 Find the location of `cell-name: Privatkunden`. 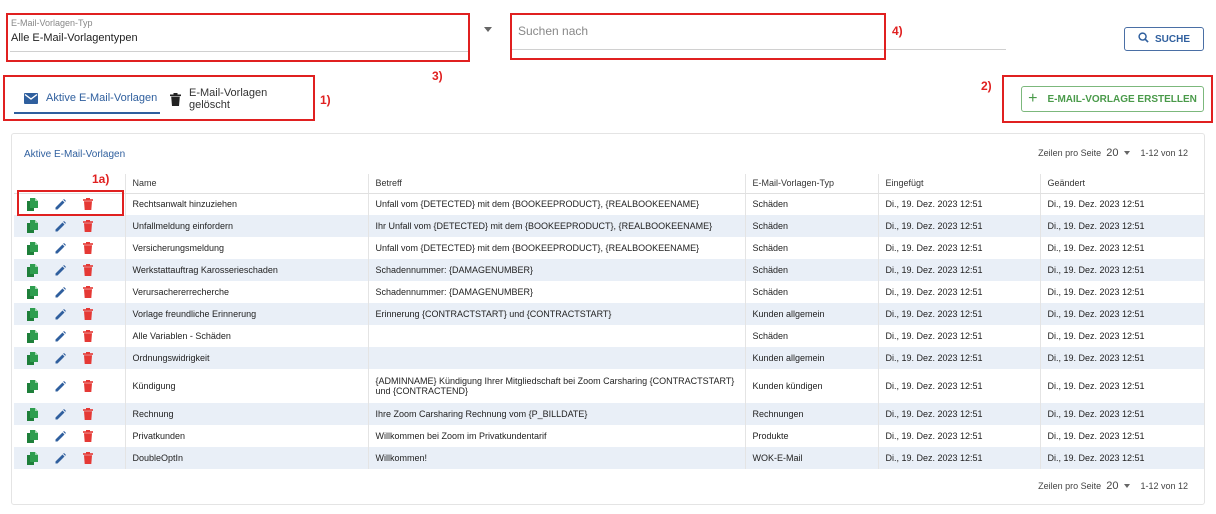

cell-name: Privatkunden is located at coordinates (246, 436).